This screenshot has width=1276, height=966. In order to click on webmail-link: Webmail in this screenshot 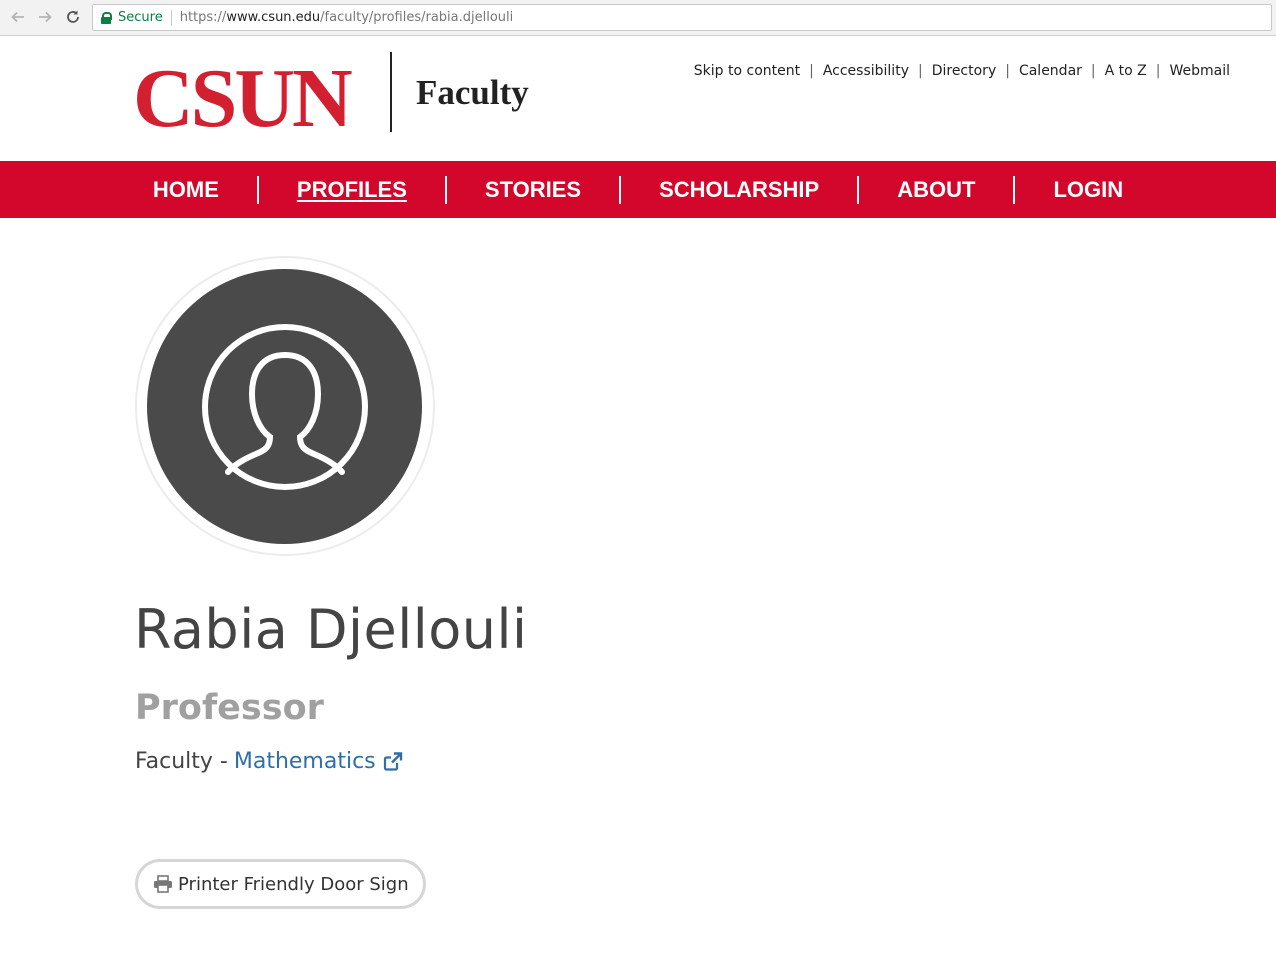, I will do `click(1199, 71)`.